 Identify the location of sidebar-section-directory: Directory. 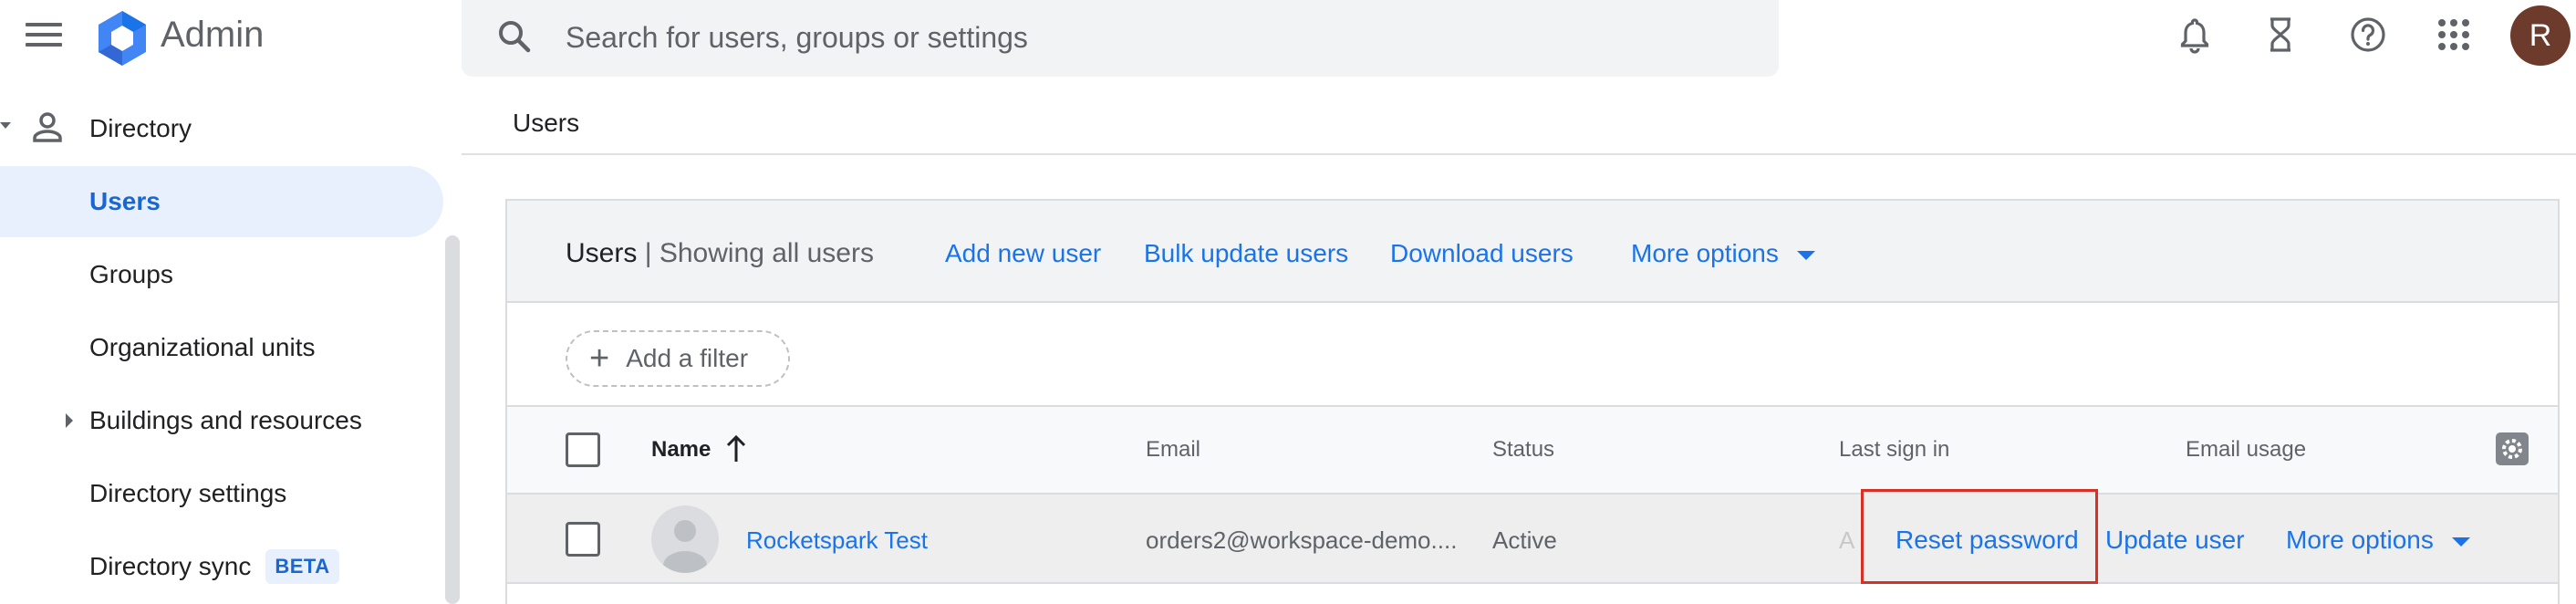
(140, 128).